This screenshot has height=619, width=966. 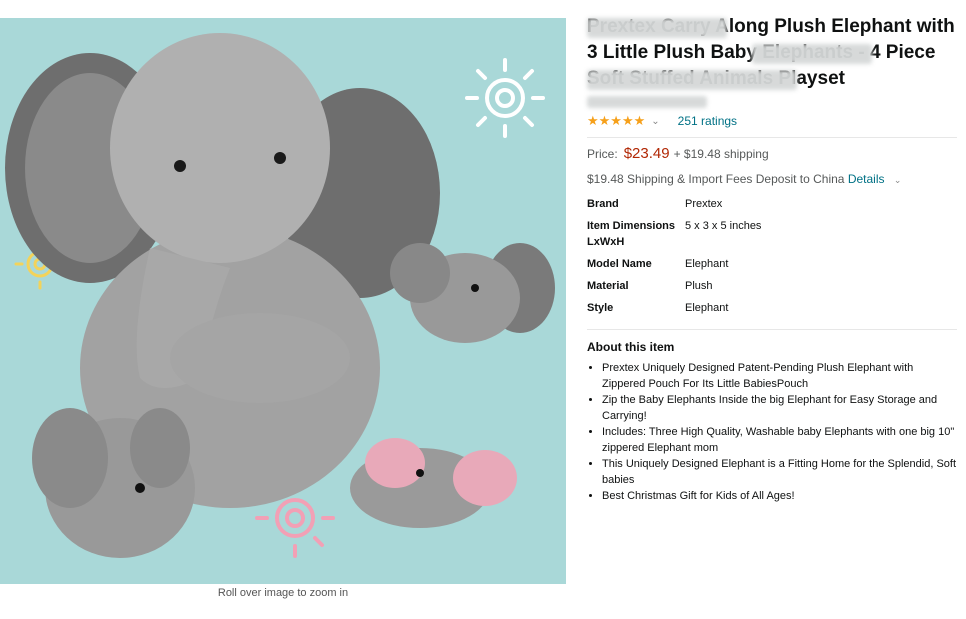 I want to click on spec-value: 5 x 3 x 5 inches, so click(x=723, y=226).